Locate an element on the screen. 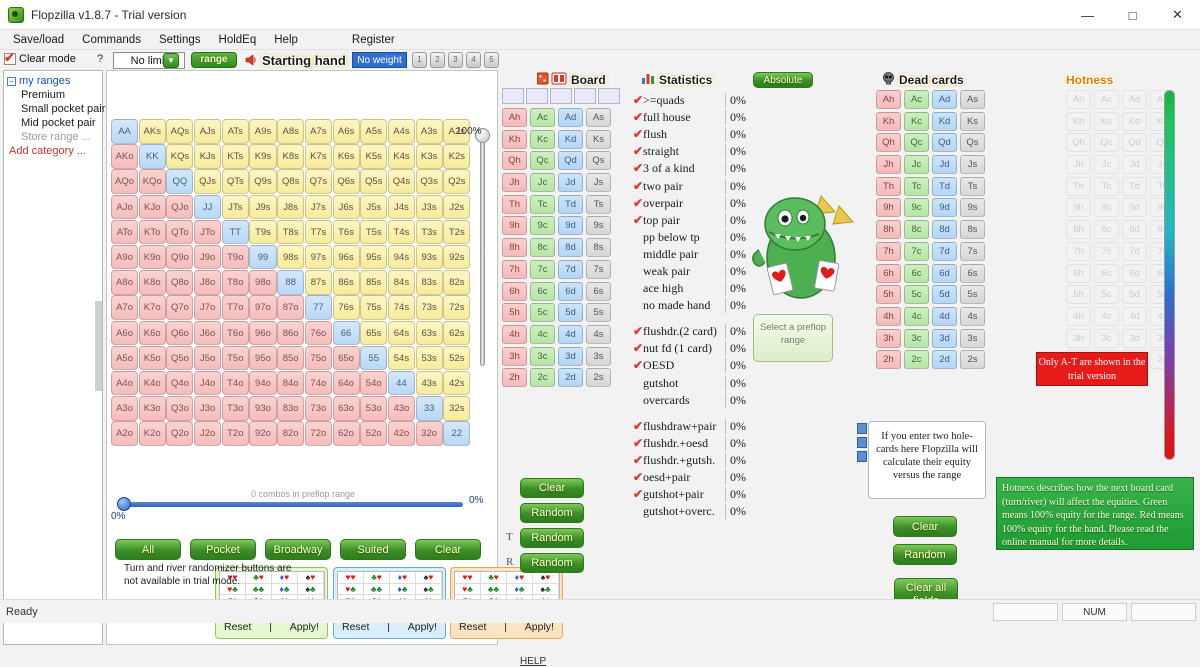  hand-cell-96o: 96o is located at coordinates (263, 332).